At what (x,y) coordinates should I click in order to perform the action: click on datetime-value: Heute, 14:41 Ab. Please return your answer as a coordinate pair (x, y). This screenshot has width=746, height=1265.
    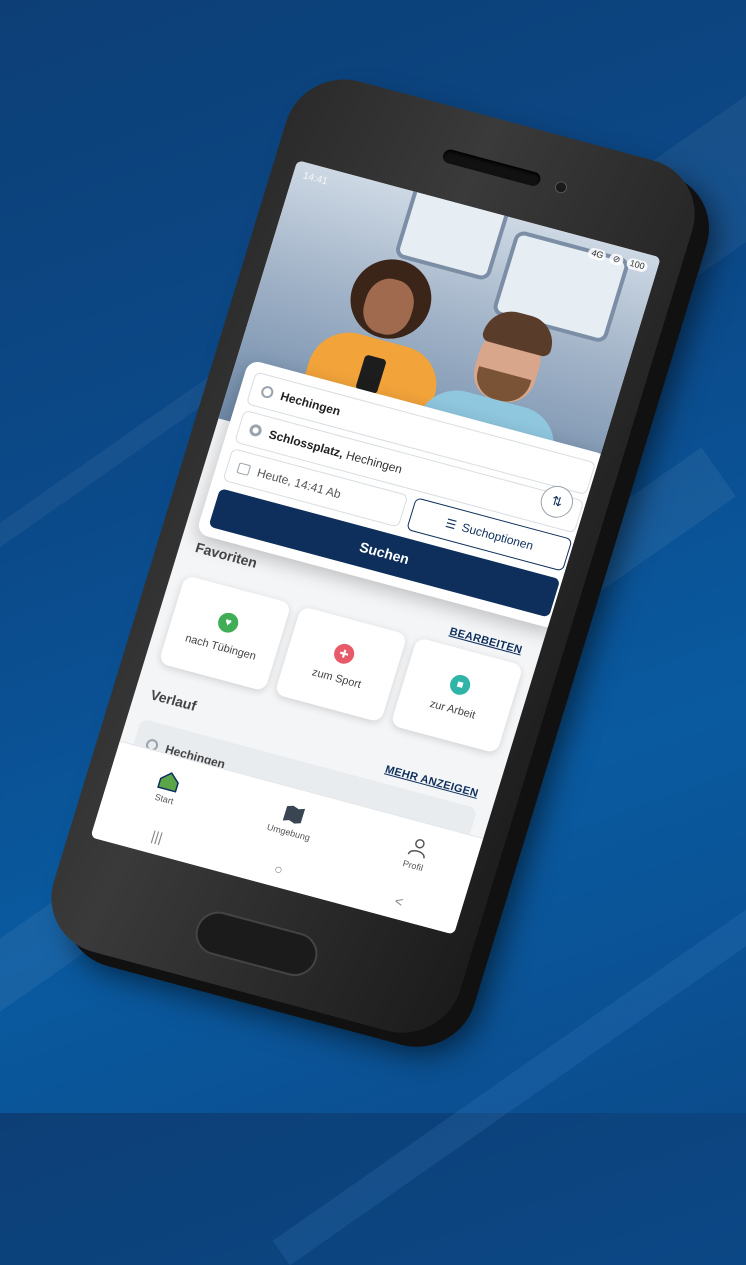
    Looking at the image, I should click on (299, 483).